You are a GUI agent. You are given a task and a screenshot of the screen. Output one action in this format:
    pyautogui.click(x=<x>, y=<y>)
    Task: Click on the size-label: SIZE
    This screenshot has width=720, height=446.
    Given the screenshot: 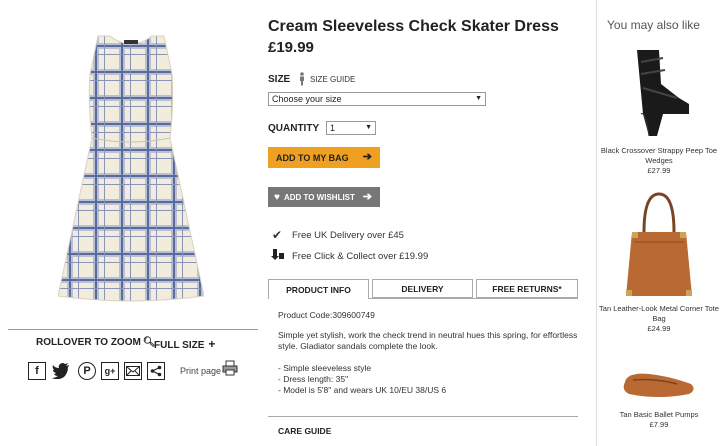 What is the action you would take?
    pyautogui.click(x=279, y=79)
    